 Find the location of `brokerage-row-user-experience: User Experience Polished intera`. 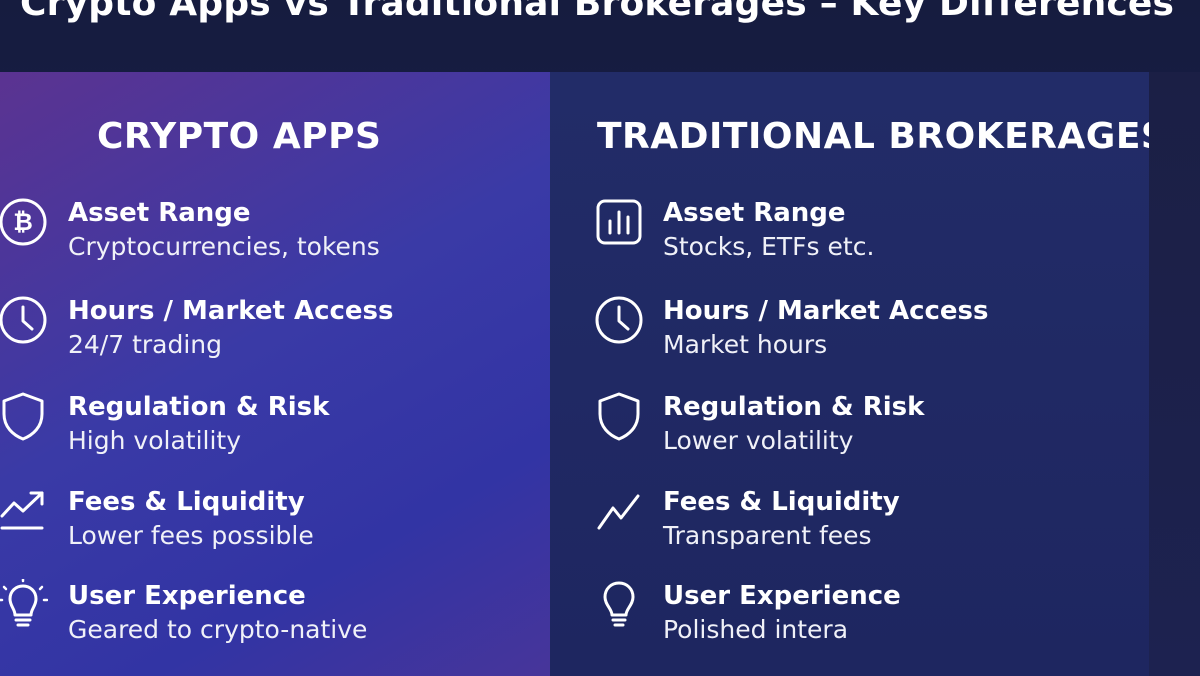

brokerage-row-user-experience: User Experience Polished intera is located at coordinates (830, 619).